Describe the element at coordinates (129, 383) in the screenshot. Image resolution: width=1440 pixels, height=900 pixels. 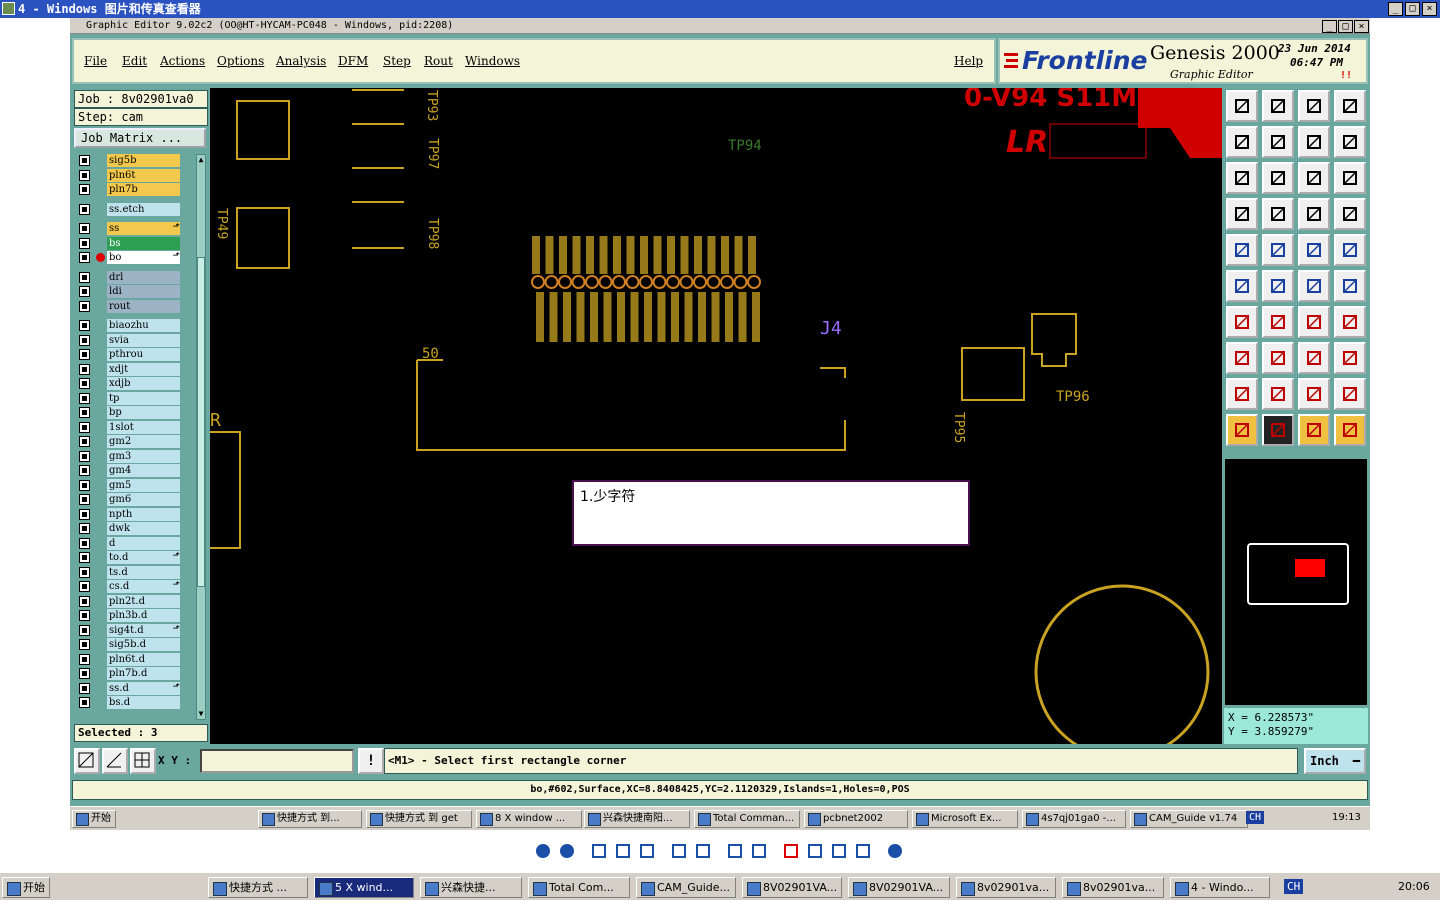
I see `layer-row-xdjb: xdjb` at that location.